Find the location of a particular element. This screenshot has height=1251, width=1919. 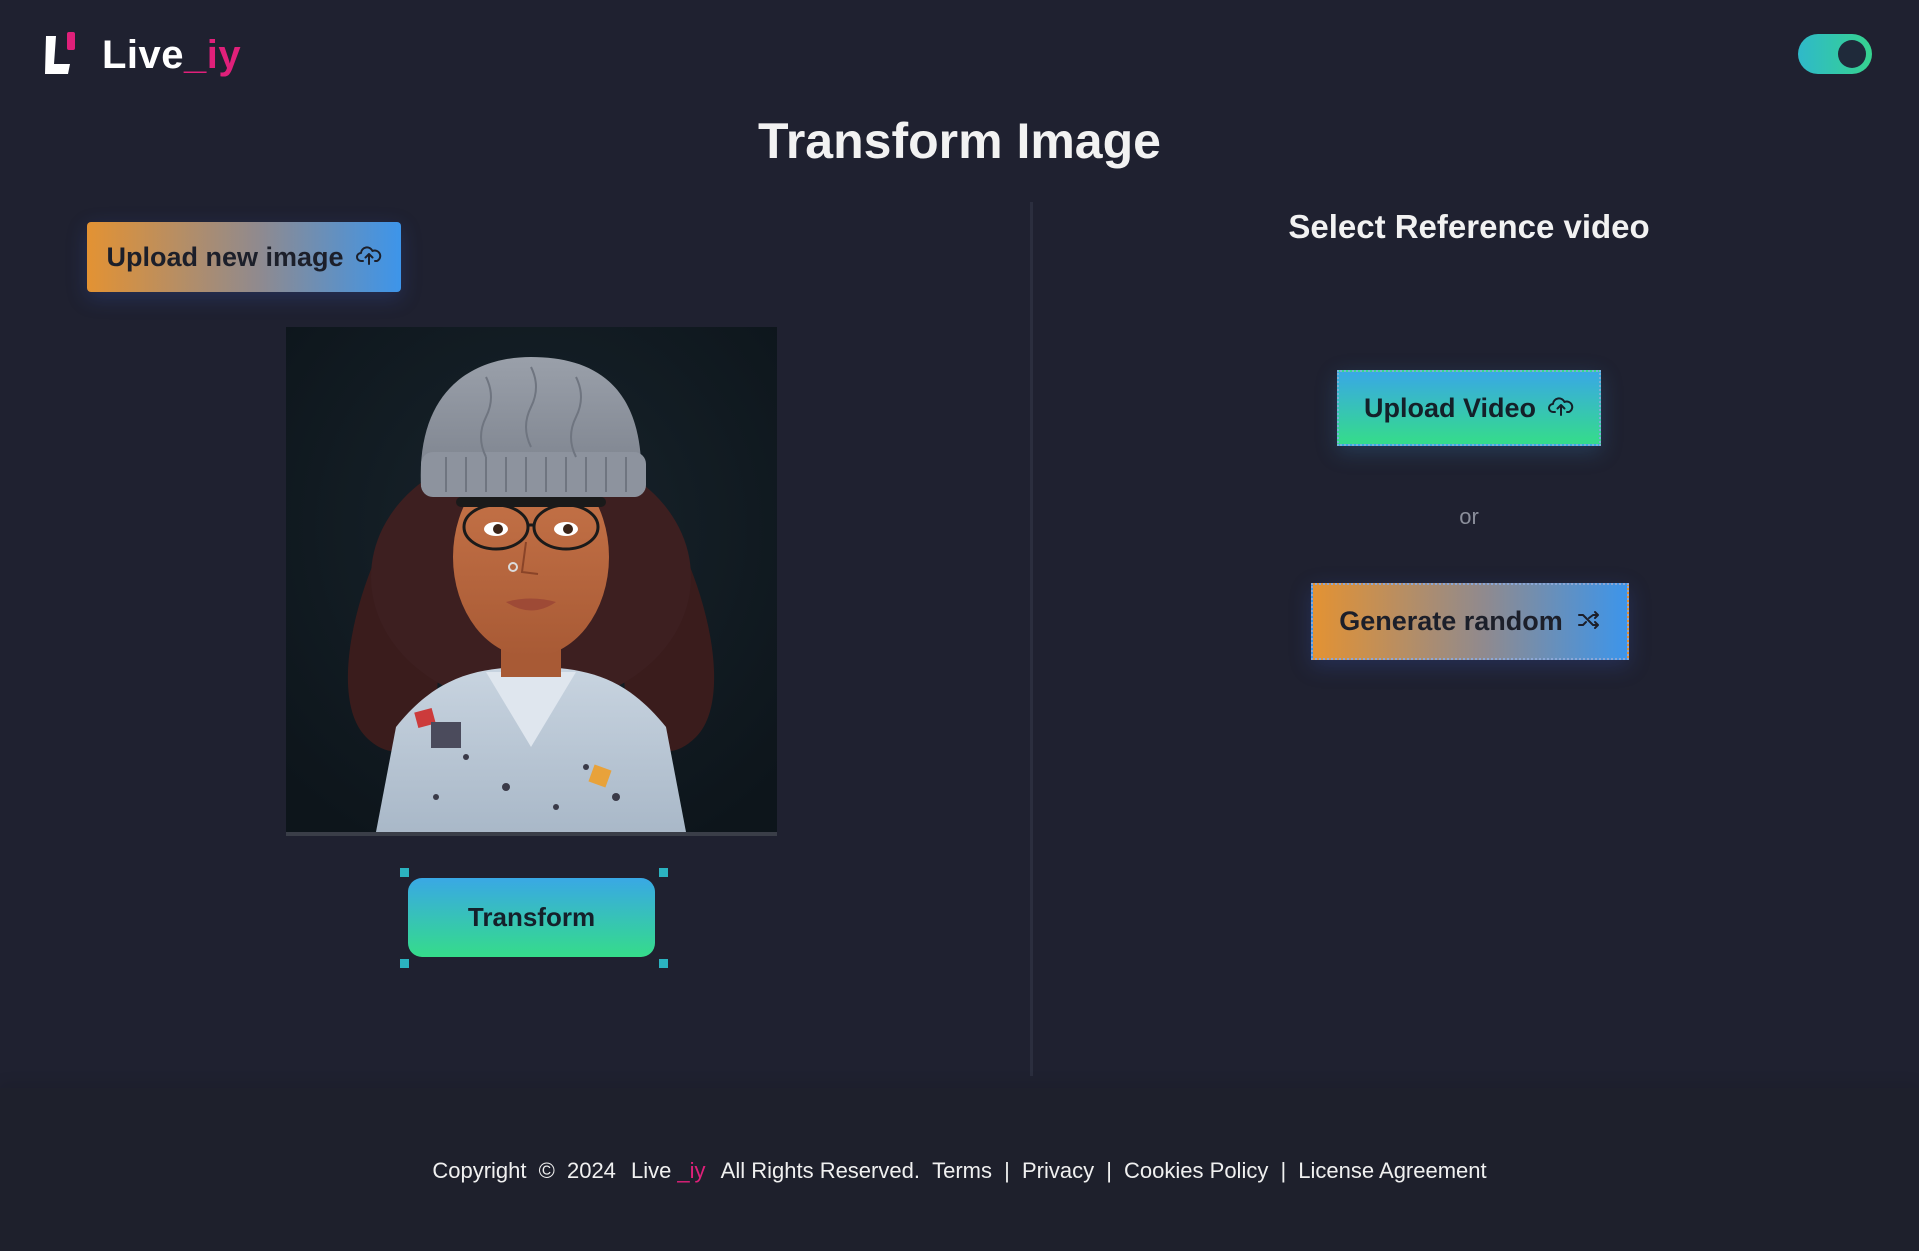

theme-toggle is located at coordinates (1835, 54).